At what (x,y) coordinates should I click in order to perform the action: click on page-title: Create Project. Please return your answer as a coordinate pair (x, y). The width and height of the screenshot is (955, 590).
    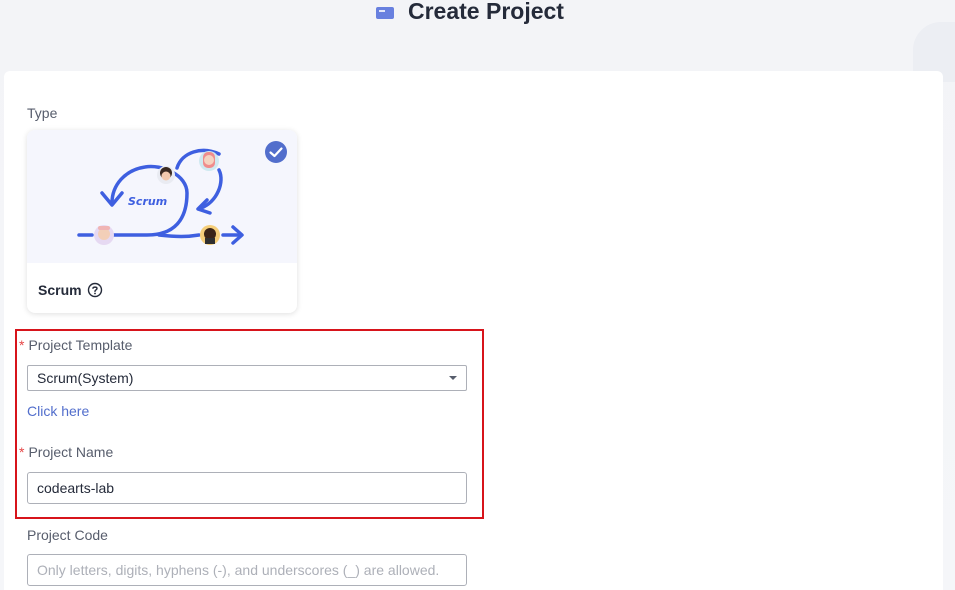
    Looking at the image, I should click on (486, 12).